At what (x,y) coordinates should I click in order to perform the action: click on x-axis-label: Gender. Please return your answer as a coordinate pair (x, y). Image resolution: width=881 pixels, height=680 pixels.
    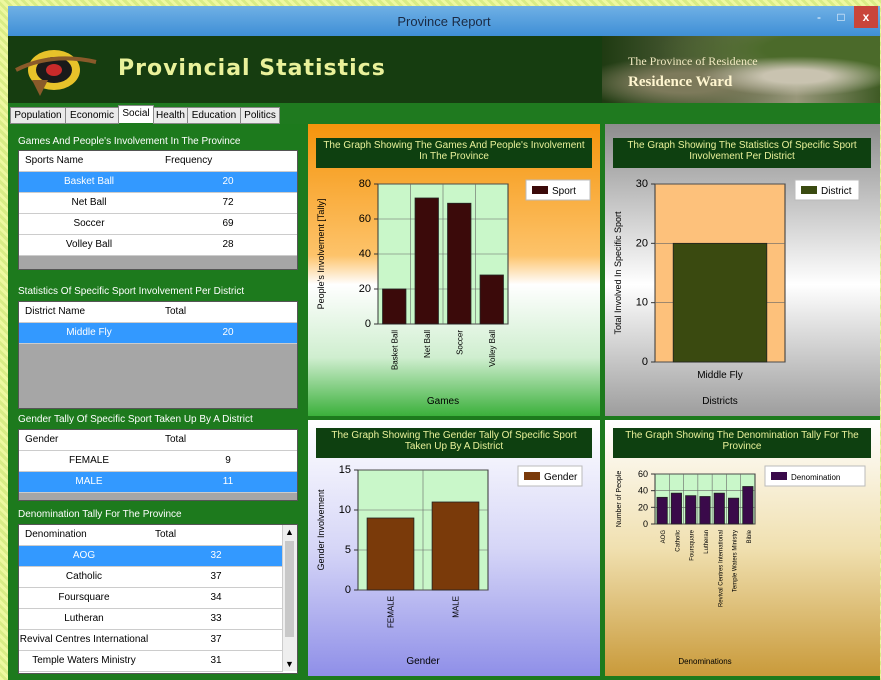
    Looking at the image, I should click on (423, 661).